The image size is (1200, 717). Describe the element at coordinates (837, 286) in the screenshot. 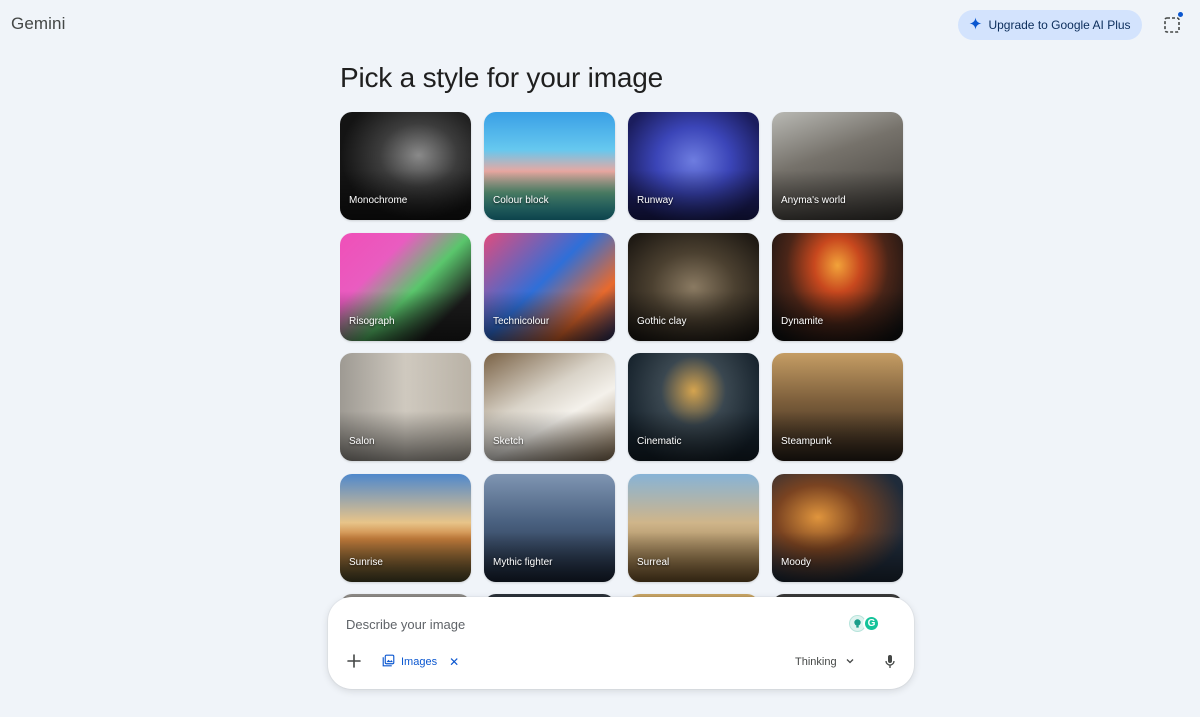

I see `style-card-dynamite: Dynamite` at that location.